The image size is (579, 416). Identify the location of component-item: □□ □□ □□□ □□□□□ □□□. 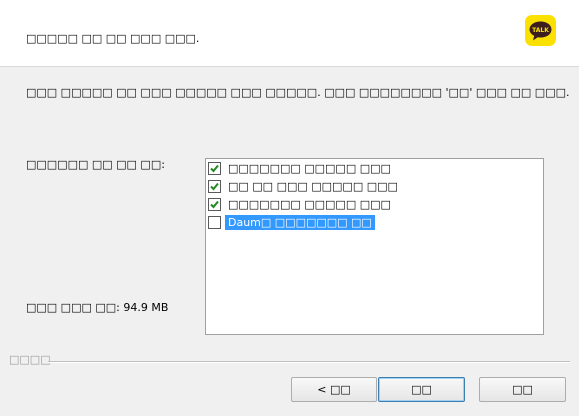
(304, 186).